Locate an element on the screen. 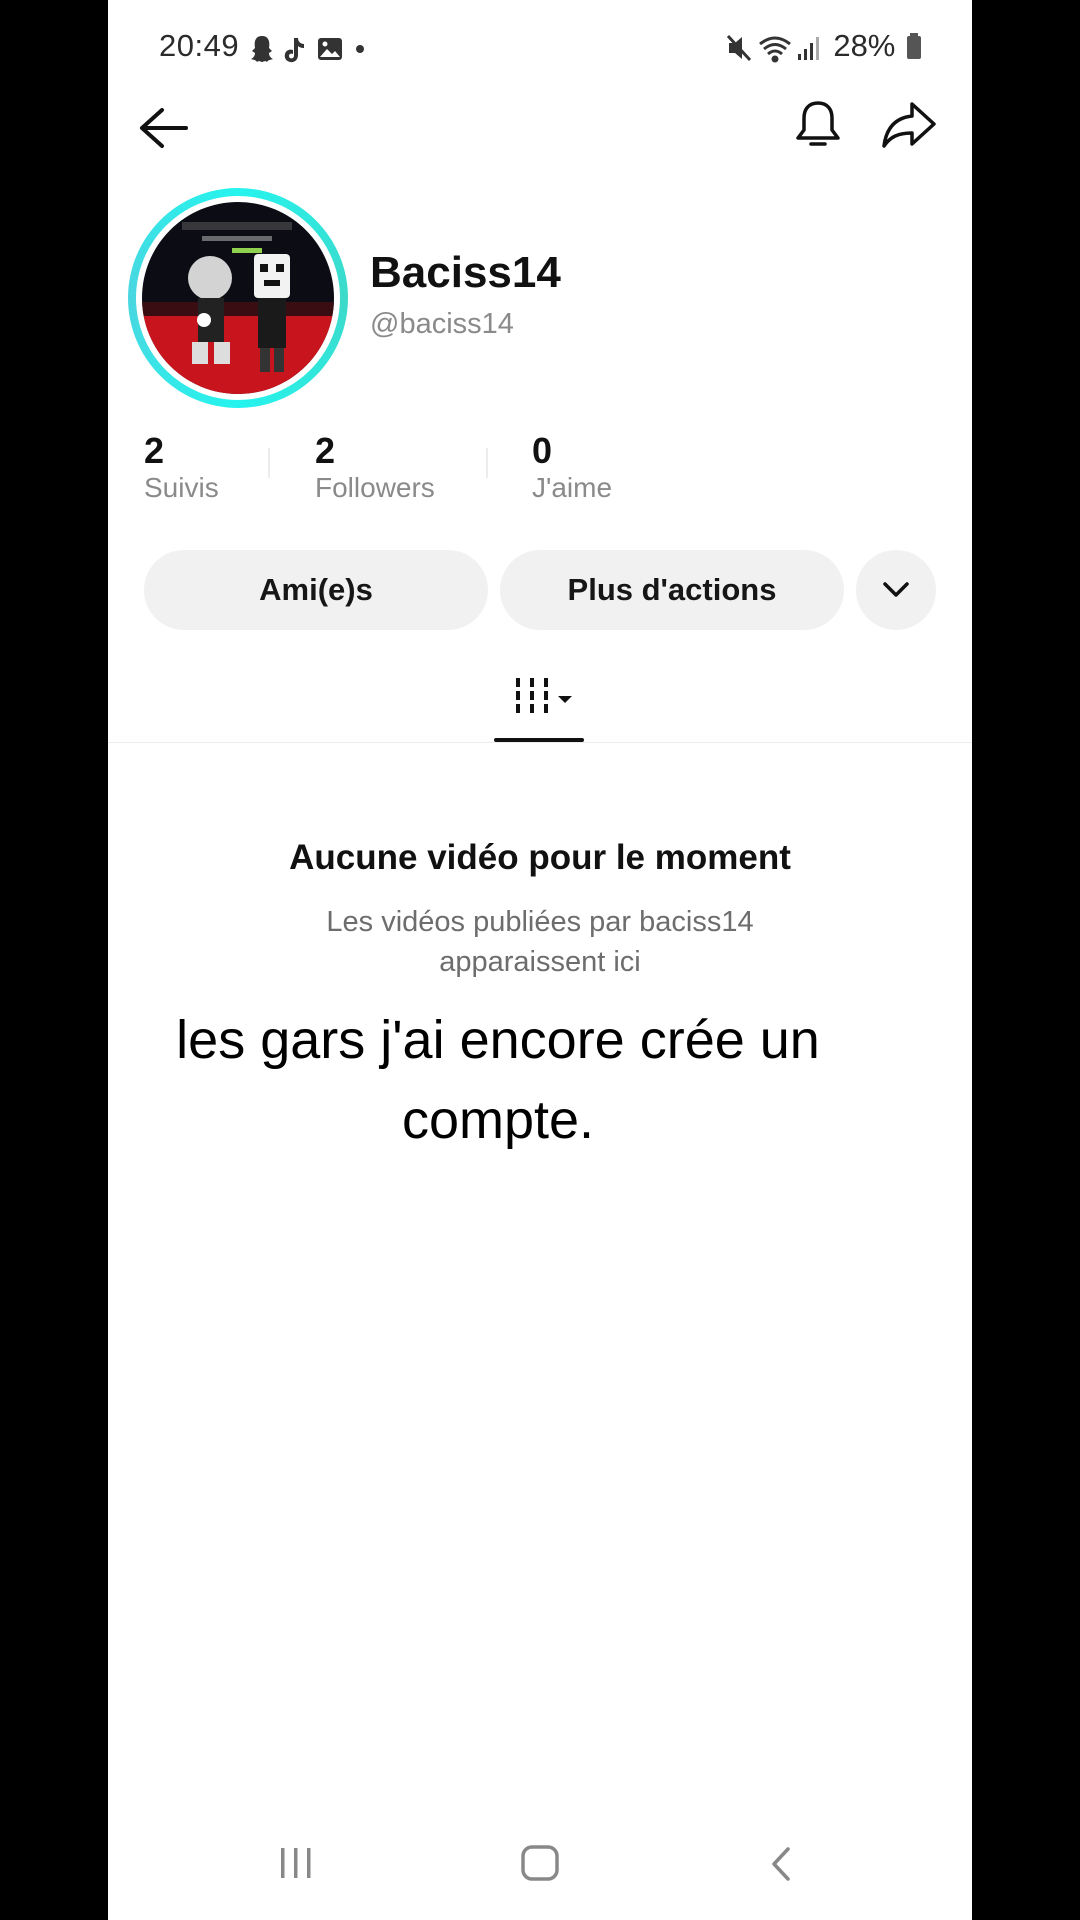  caret-down-icon is located at coordinates (565, 699).